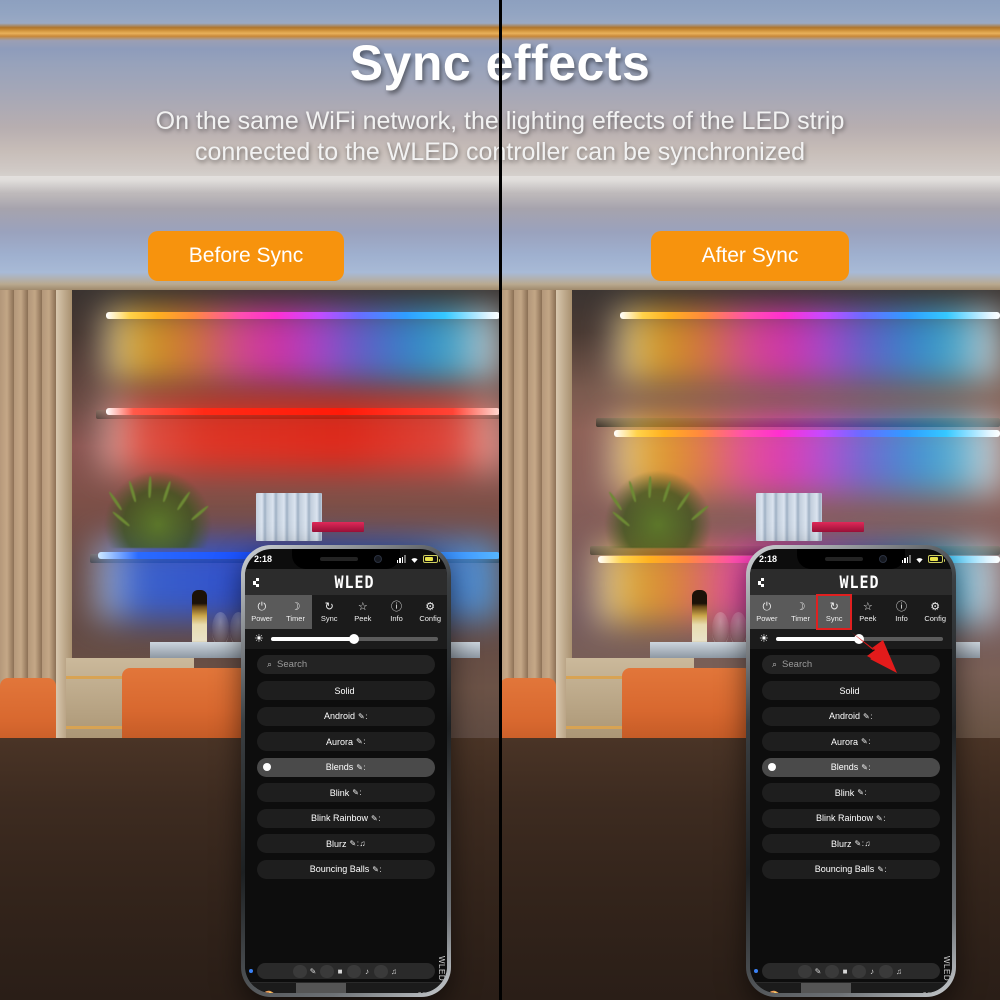 The height and width of the screenshot is (1000, 1000). Describe the element at coordinates (339, 792) in the screenshot. I see `effect-name: Blink` at that location.